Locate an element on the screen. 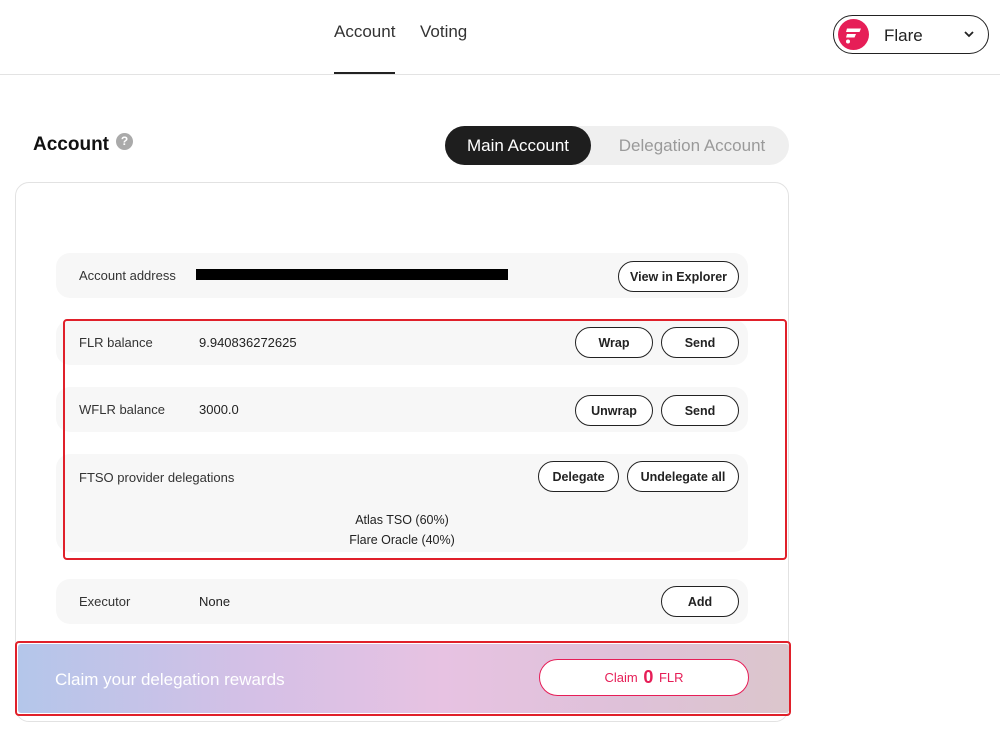 This screenshot has width=1000, height=746. delegation-item: Flare Oracle (40%) is located at coordinates (402, 540).